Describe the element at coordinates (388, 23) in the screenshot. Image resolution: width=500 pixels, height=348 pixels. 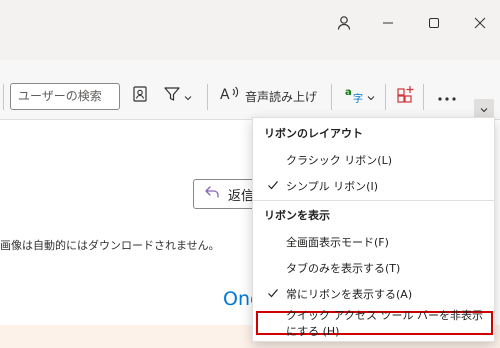
I see `minimize-icon` at that location.